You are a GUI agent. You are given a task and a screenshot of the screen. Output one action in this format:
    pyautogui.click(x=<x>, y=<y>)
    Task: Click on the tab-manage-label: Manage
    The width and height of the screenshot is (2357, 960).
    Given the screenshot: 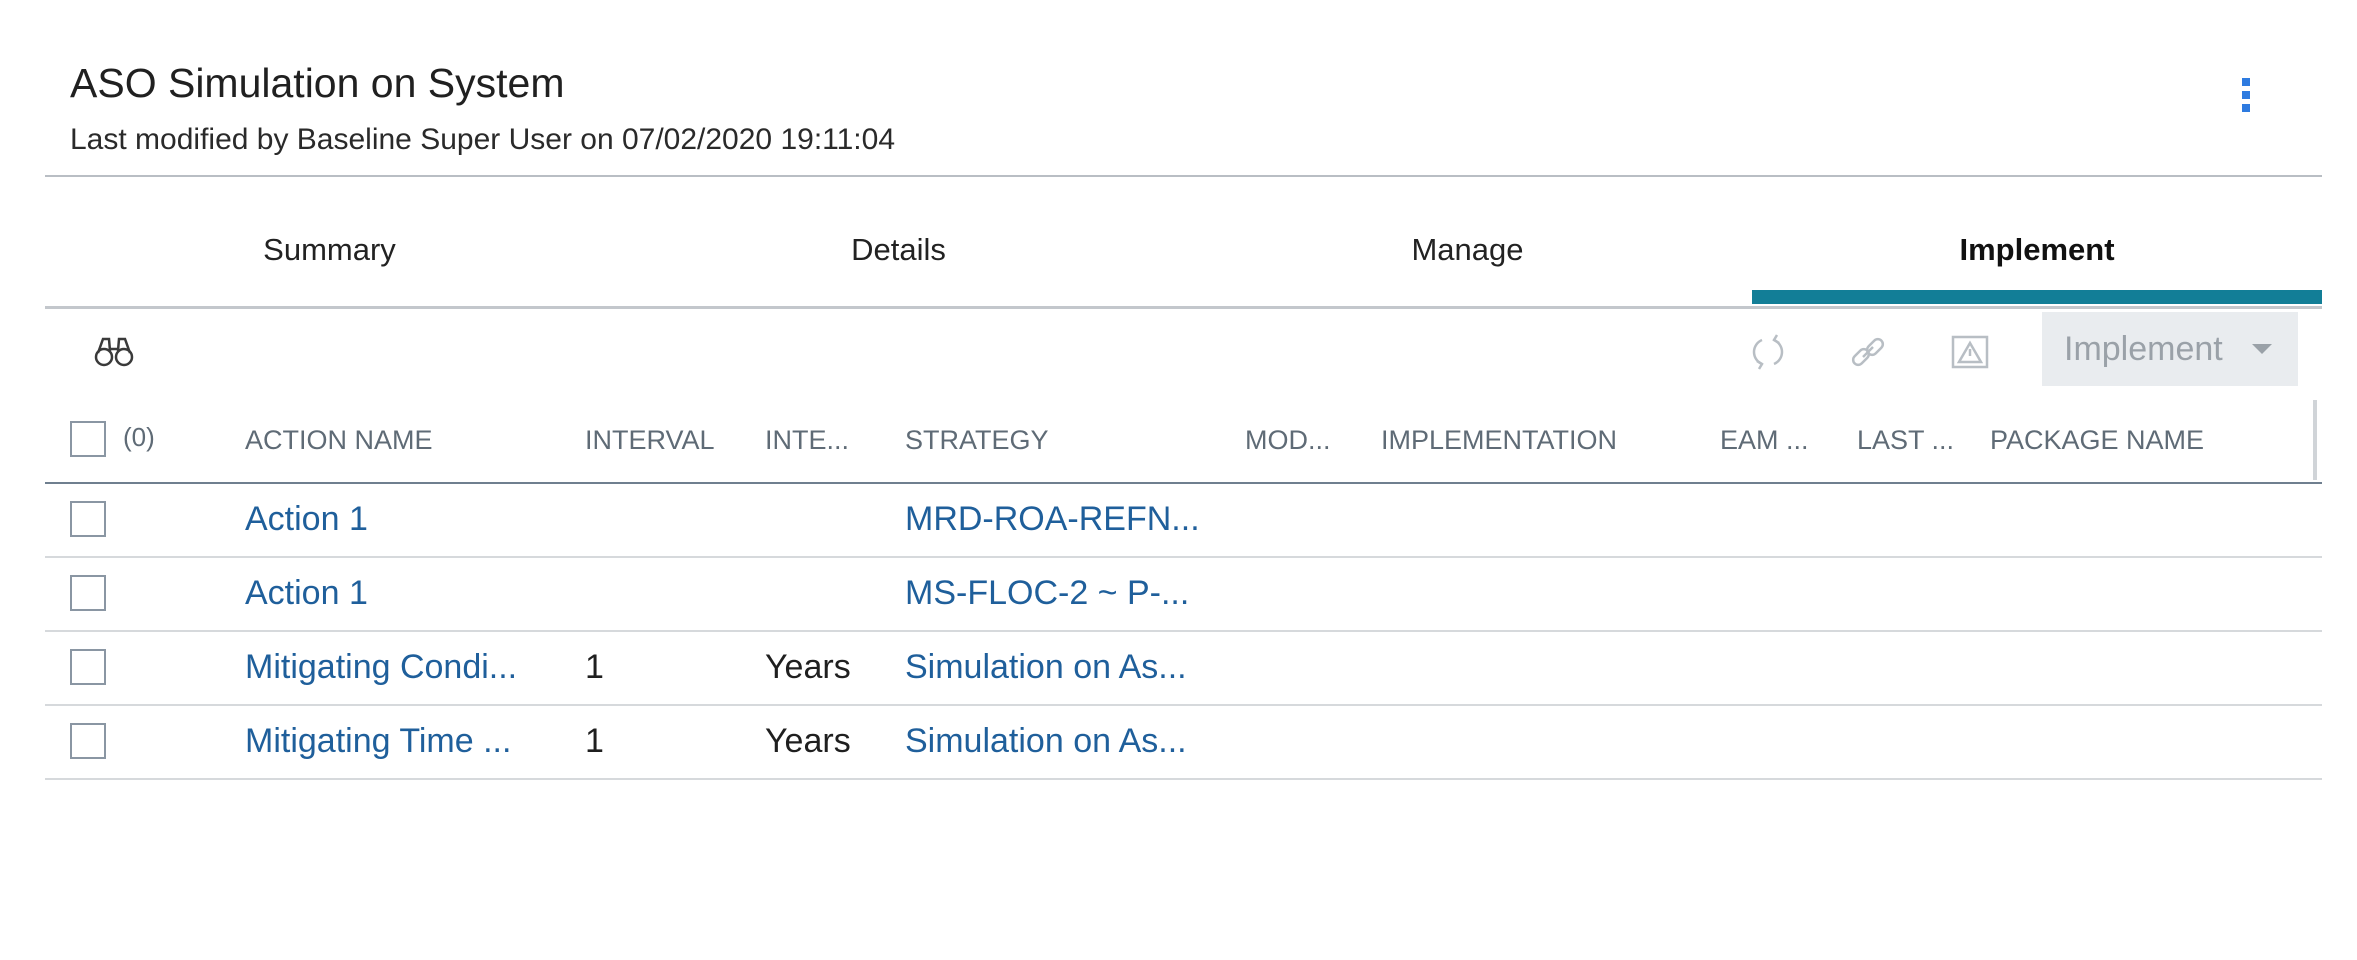 What is the action you would take?
    pyautogui.click(x=1467, y=249)
    